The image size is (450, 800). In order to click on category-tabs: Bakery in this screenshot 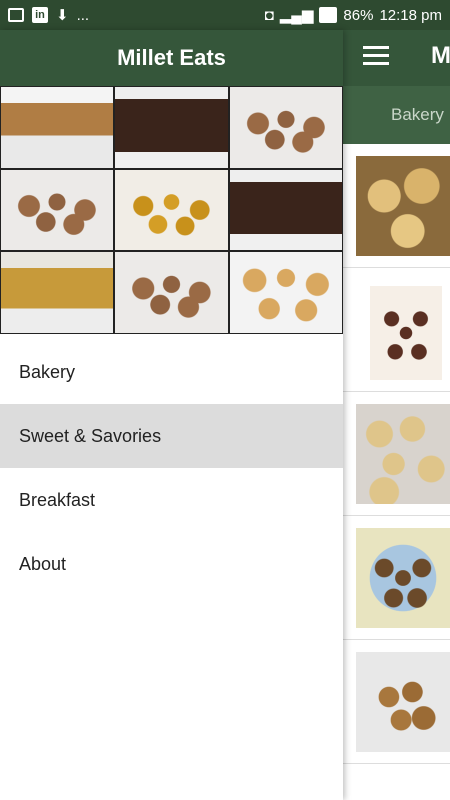, I will do `click(396, 115)`.